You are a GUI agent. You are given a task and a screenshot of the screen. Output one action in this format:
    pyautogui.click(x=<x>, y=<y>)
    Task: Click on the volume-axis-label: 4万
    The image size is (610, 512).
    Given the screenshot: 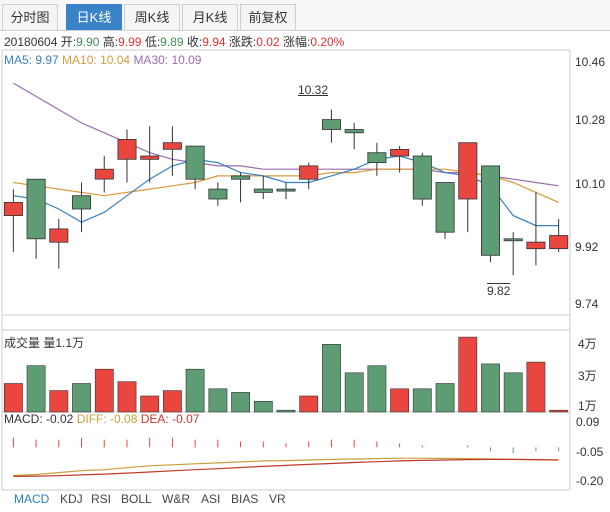 What is the action you would take?
    pyautogui.click(x=587, y=344)
    